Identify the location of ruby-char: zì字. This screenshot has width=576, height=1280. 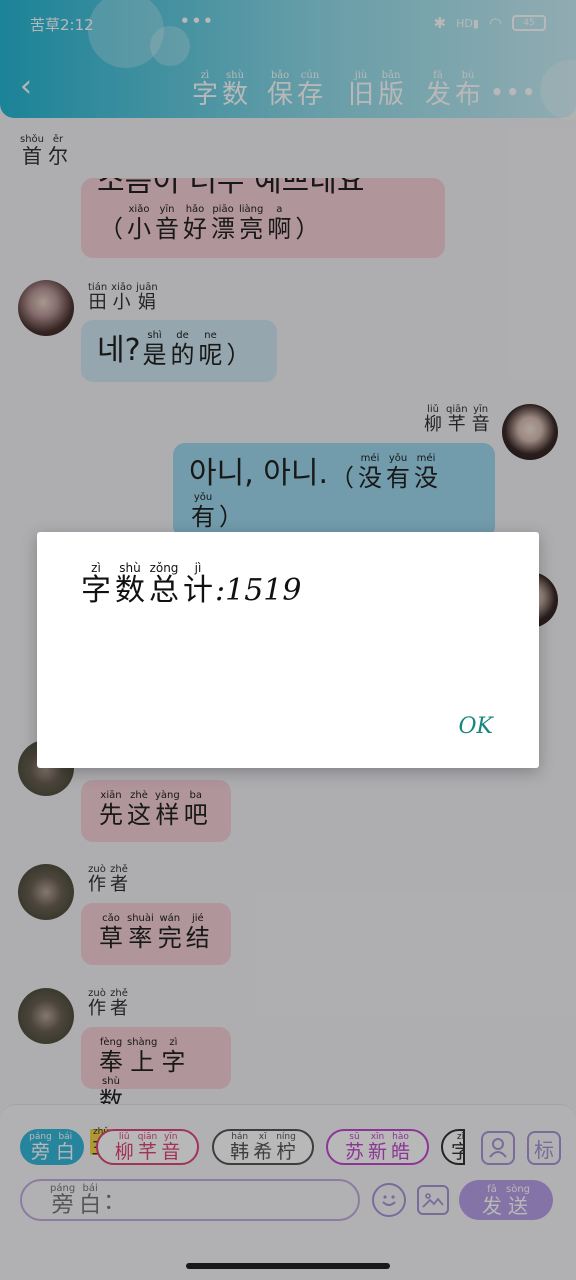
(96, 584).